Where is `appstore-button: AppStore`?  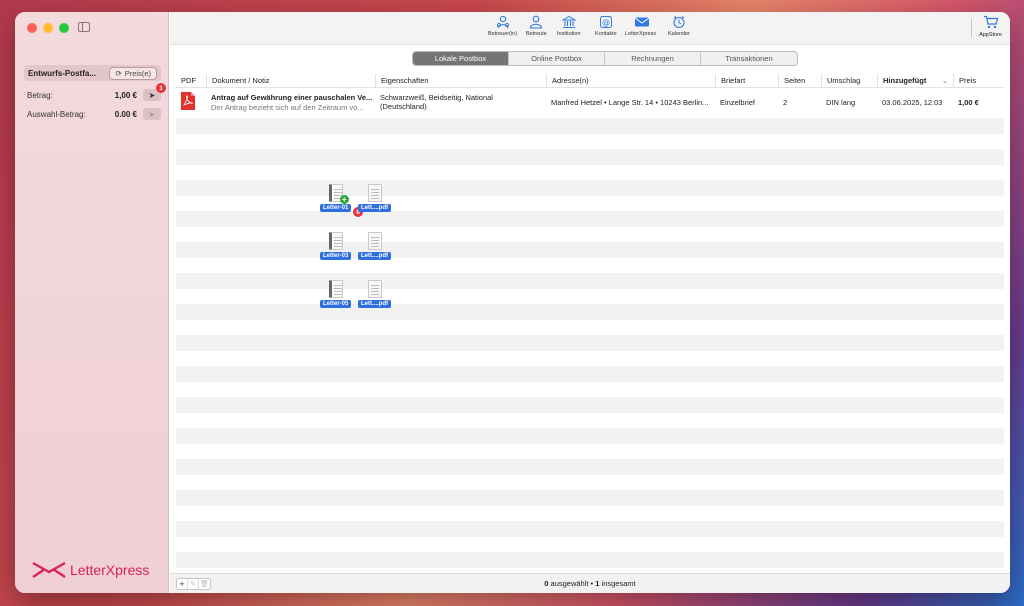 appstore-button: AppStore is located at coordinates (990, 26).